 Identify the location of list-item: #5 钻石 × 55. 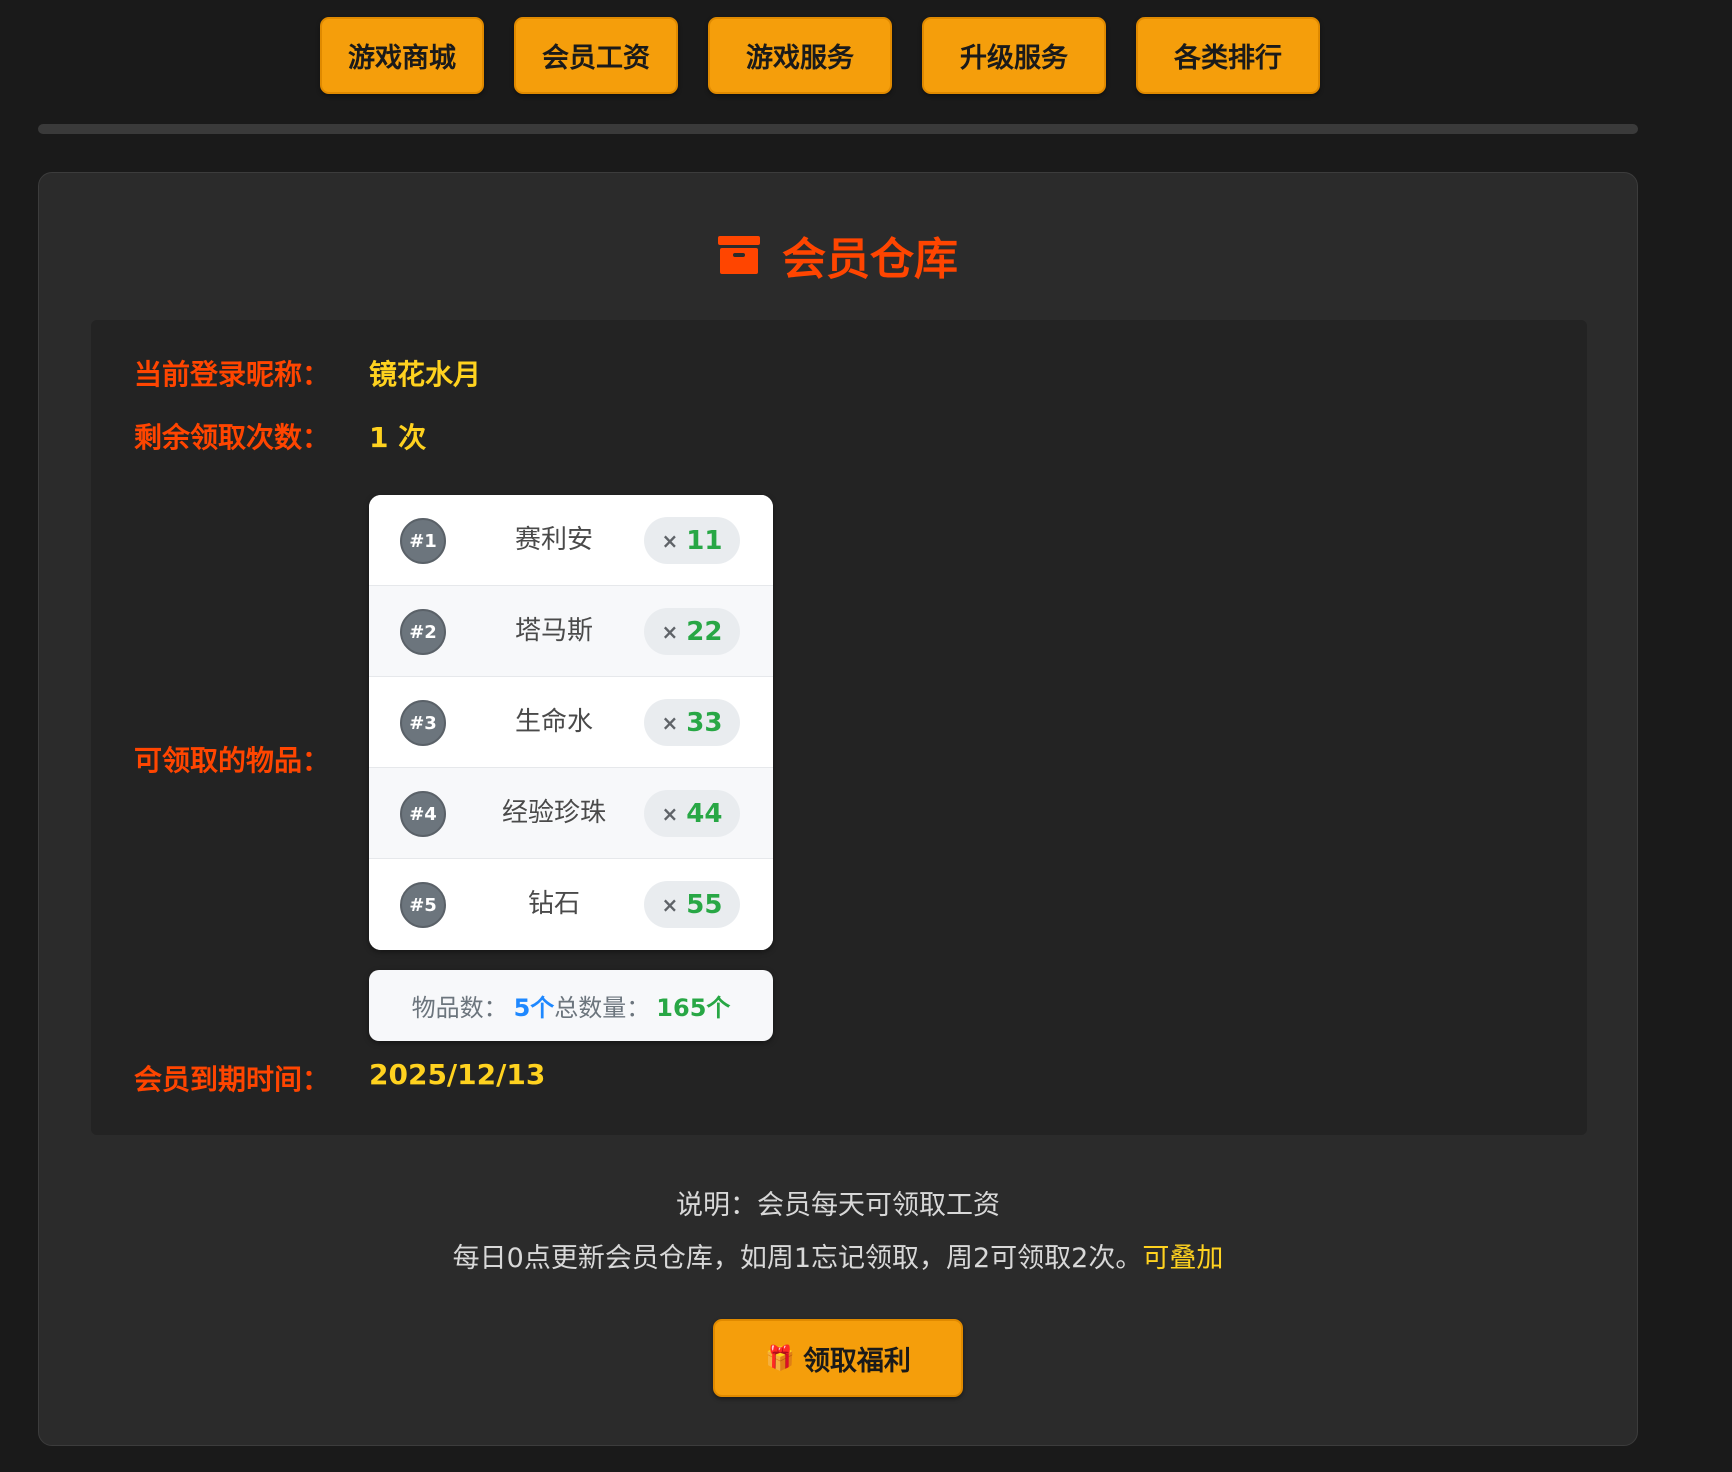
(571, 904).